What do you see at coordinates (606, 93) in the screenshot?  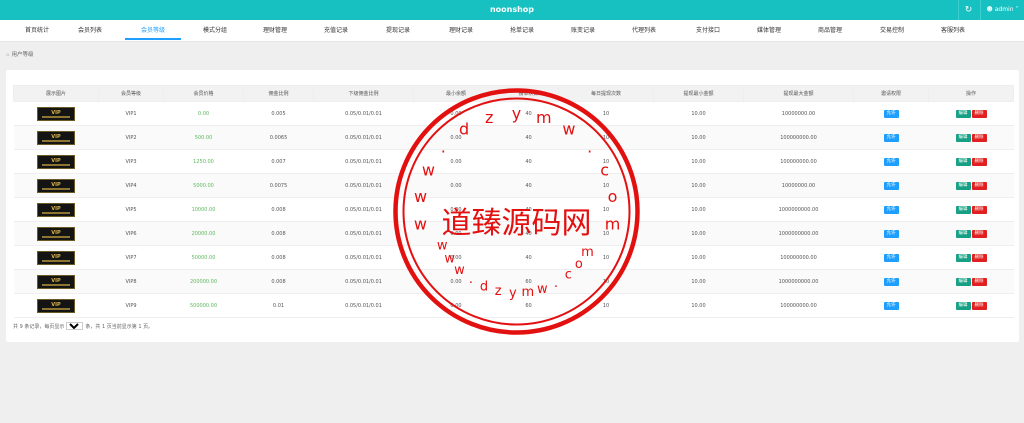 I see `column-header: 每日提现次数` at bounding box center [606, 93].